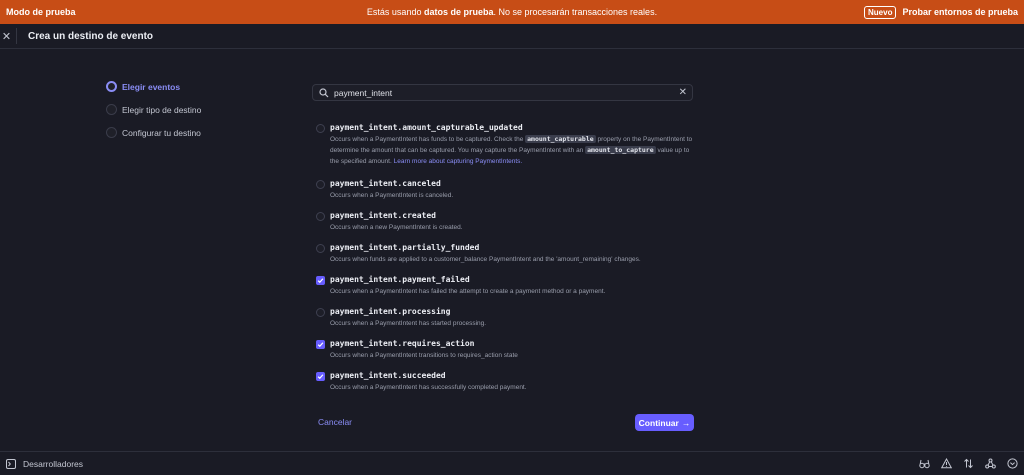 Image resolution: width=1024 pixels, height=475 pixels. I want to click on page-header: ✕ Crea un destino de evento, so click(512, 36).